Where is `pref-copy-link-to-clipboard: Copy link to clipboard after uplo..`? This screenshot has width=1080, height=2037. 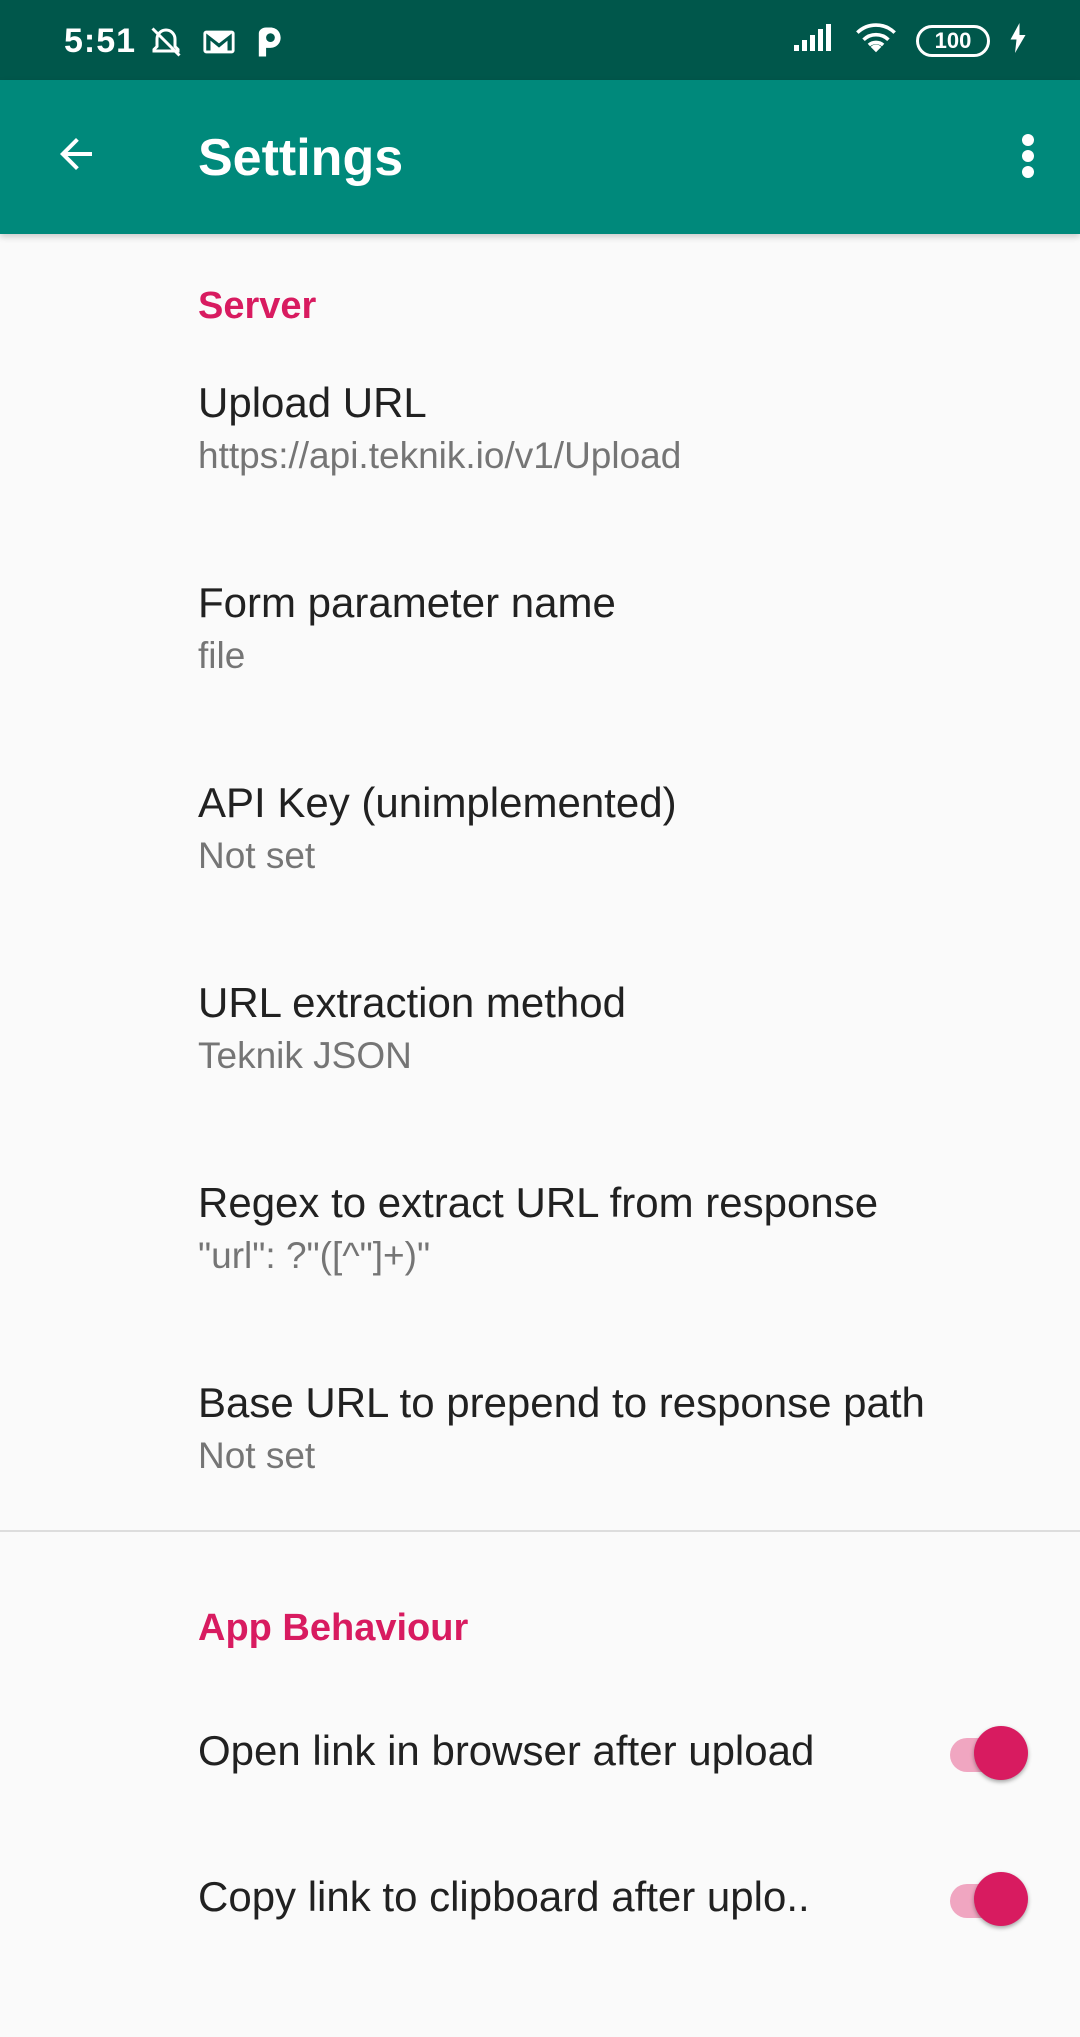 pref-copy-link-to-clipboard: Copy link to clipboard after uplo.. is located at coordinates (540, 1897).